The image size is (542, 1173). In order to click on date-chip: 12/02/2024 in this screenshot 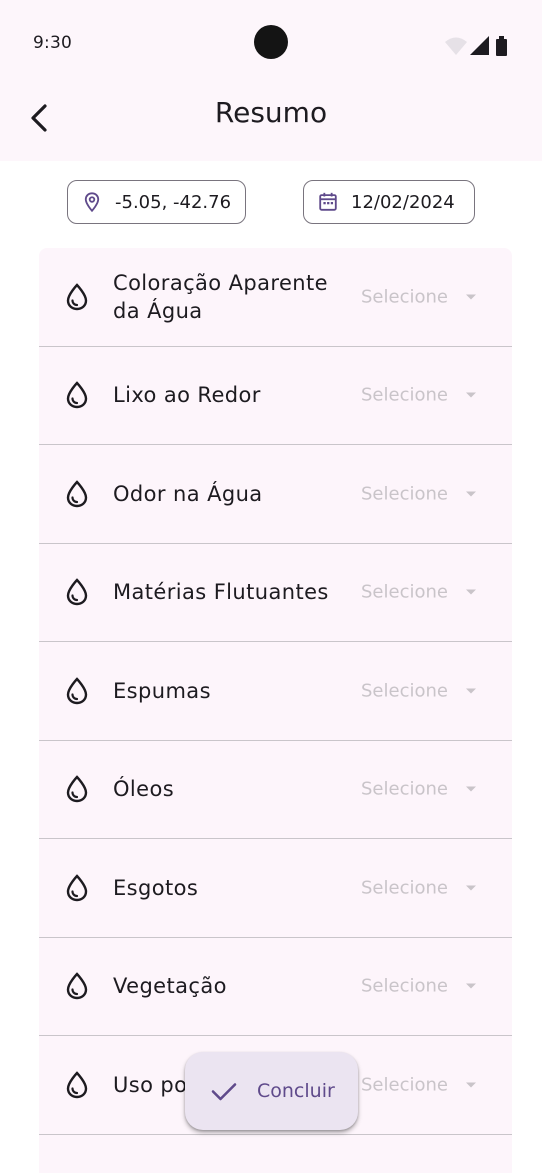, I will do `click(389, 202)`.